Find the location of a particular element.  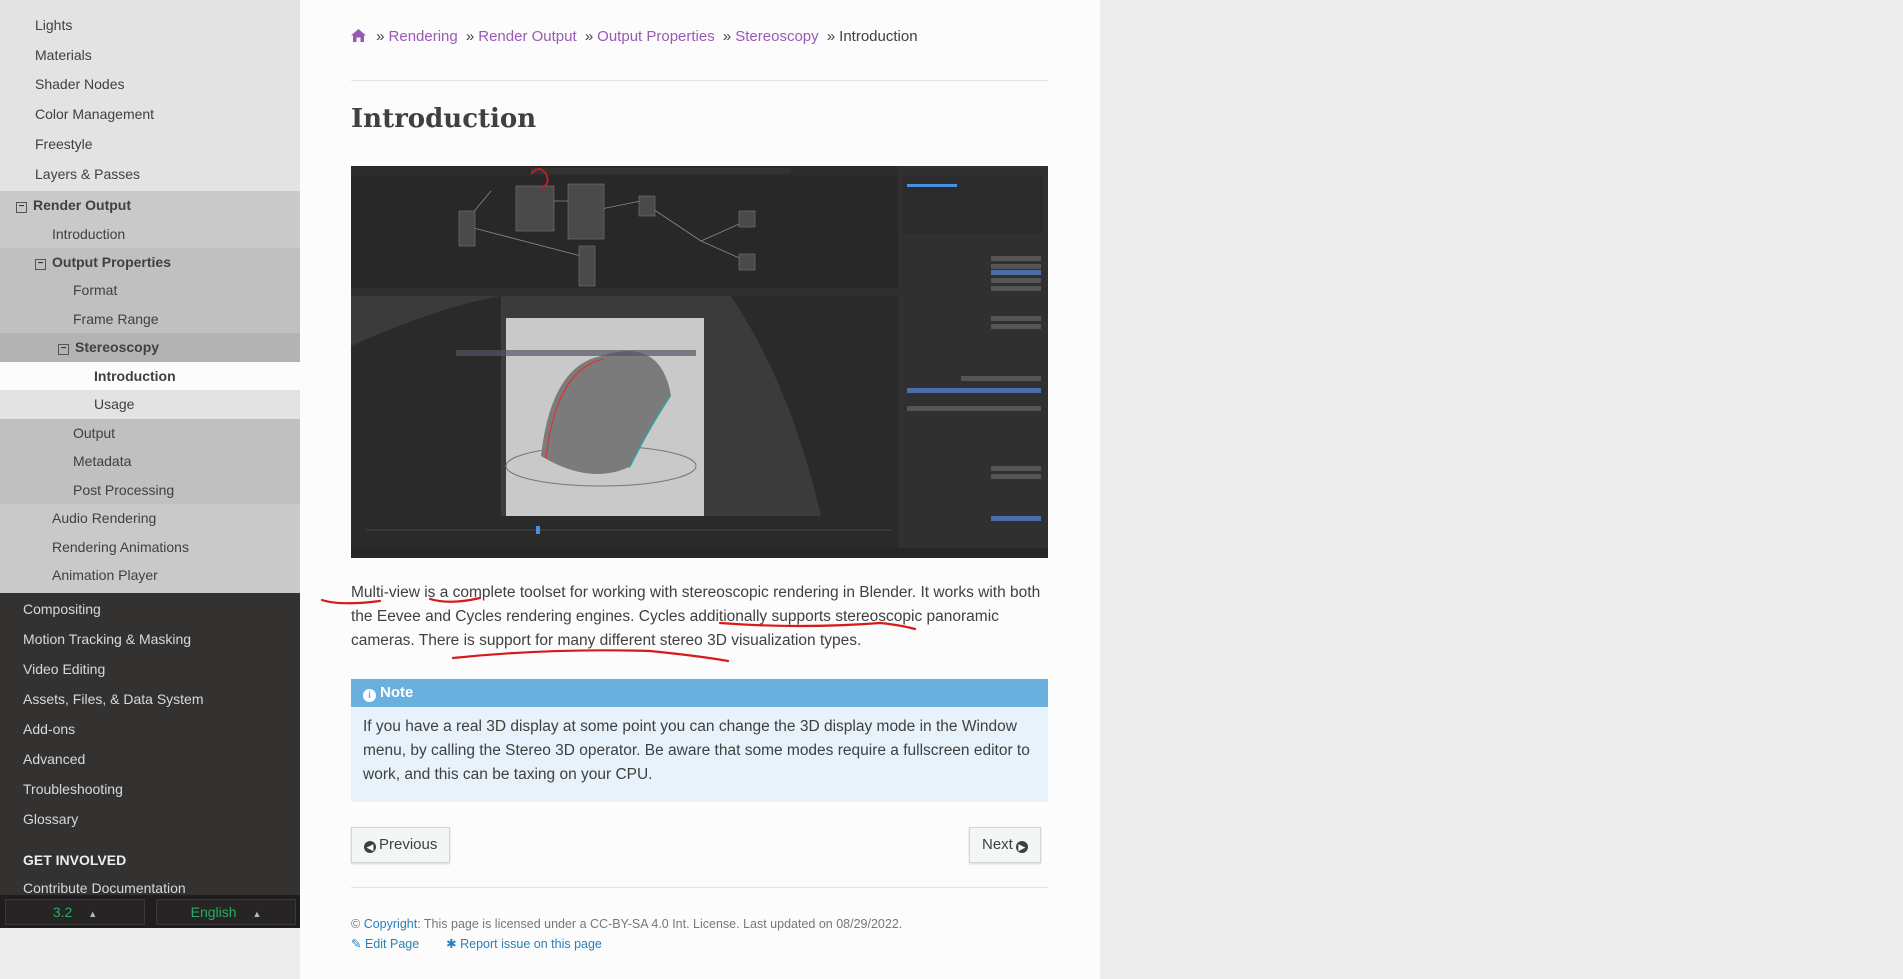

next-label: Next is located at coordinates (997, 844).